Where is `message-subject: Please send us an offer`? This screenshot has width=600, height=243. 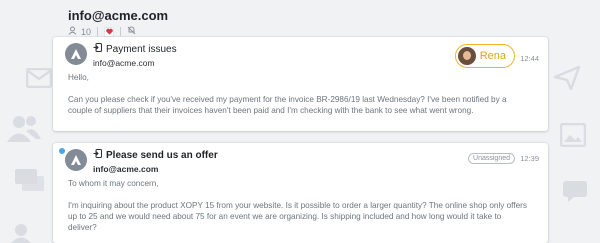 message-subject: Please send us an offer is located at coordinates (155, 155).